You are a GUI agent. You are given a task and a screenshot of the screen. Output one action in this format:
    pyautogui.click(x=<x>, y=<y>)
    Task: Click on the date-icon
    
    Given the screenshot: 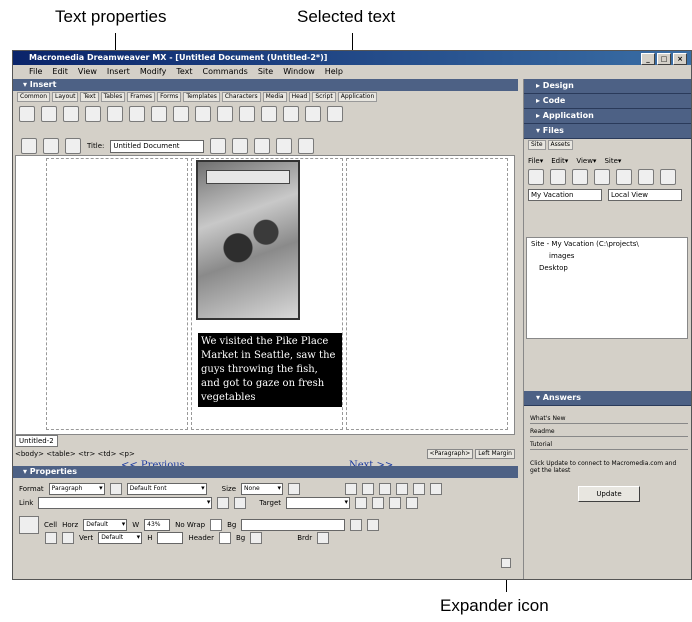 What is the action you would take?
    pyautogui.click(x=269, y=114)
    